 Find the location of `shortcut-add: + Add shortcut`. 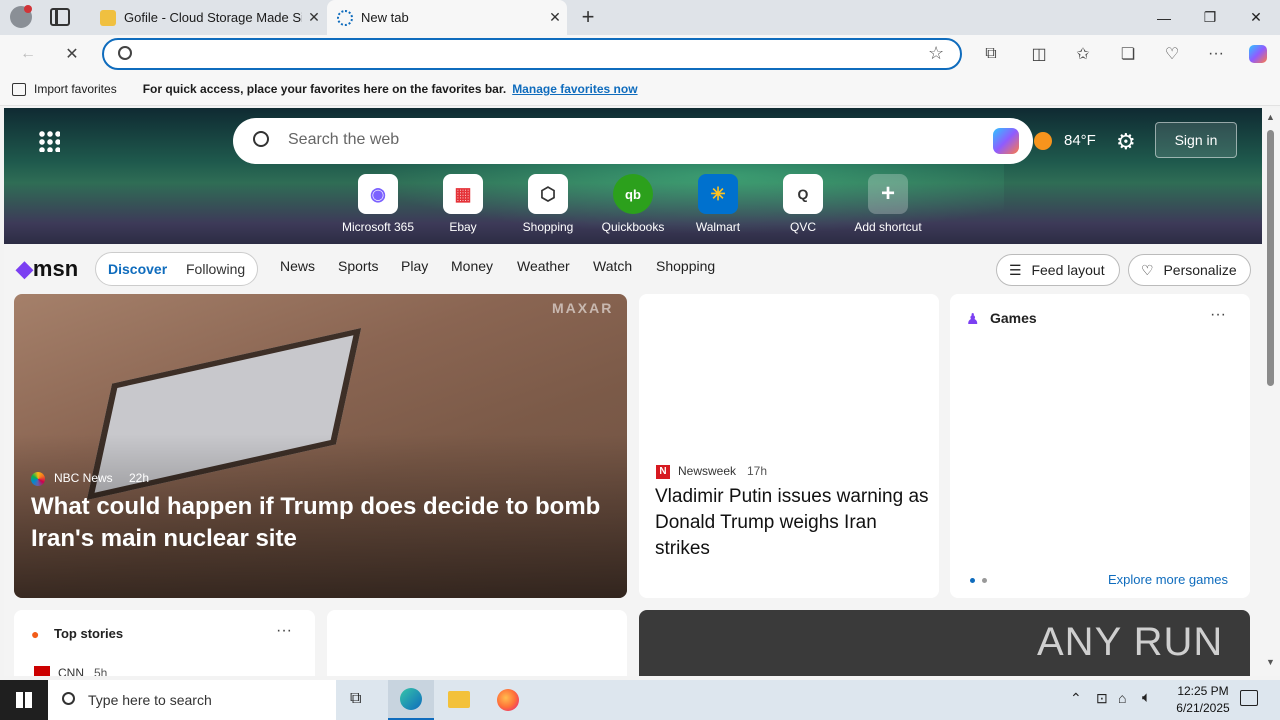

shortcut-add: + Add shortcut is located at coordinates (888, 204).